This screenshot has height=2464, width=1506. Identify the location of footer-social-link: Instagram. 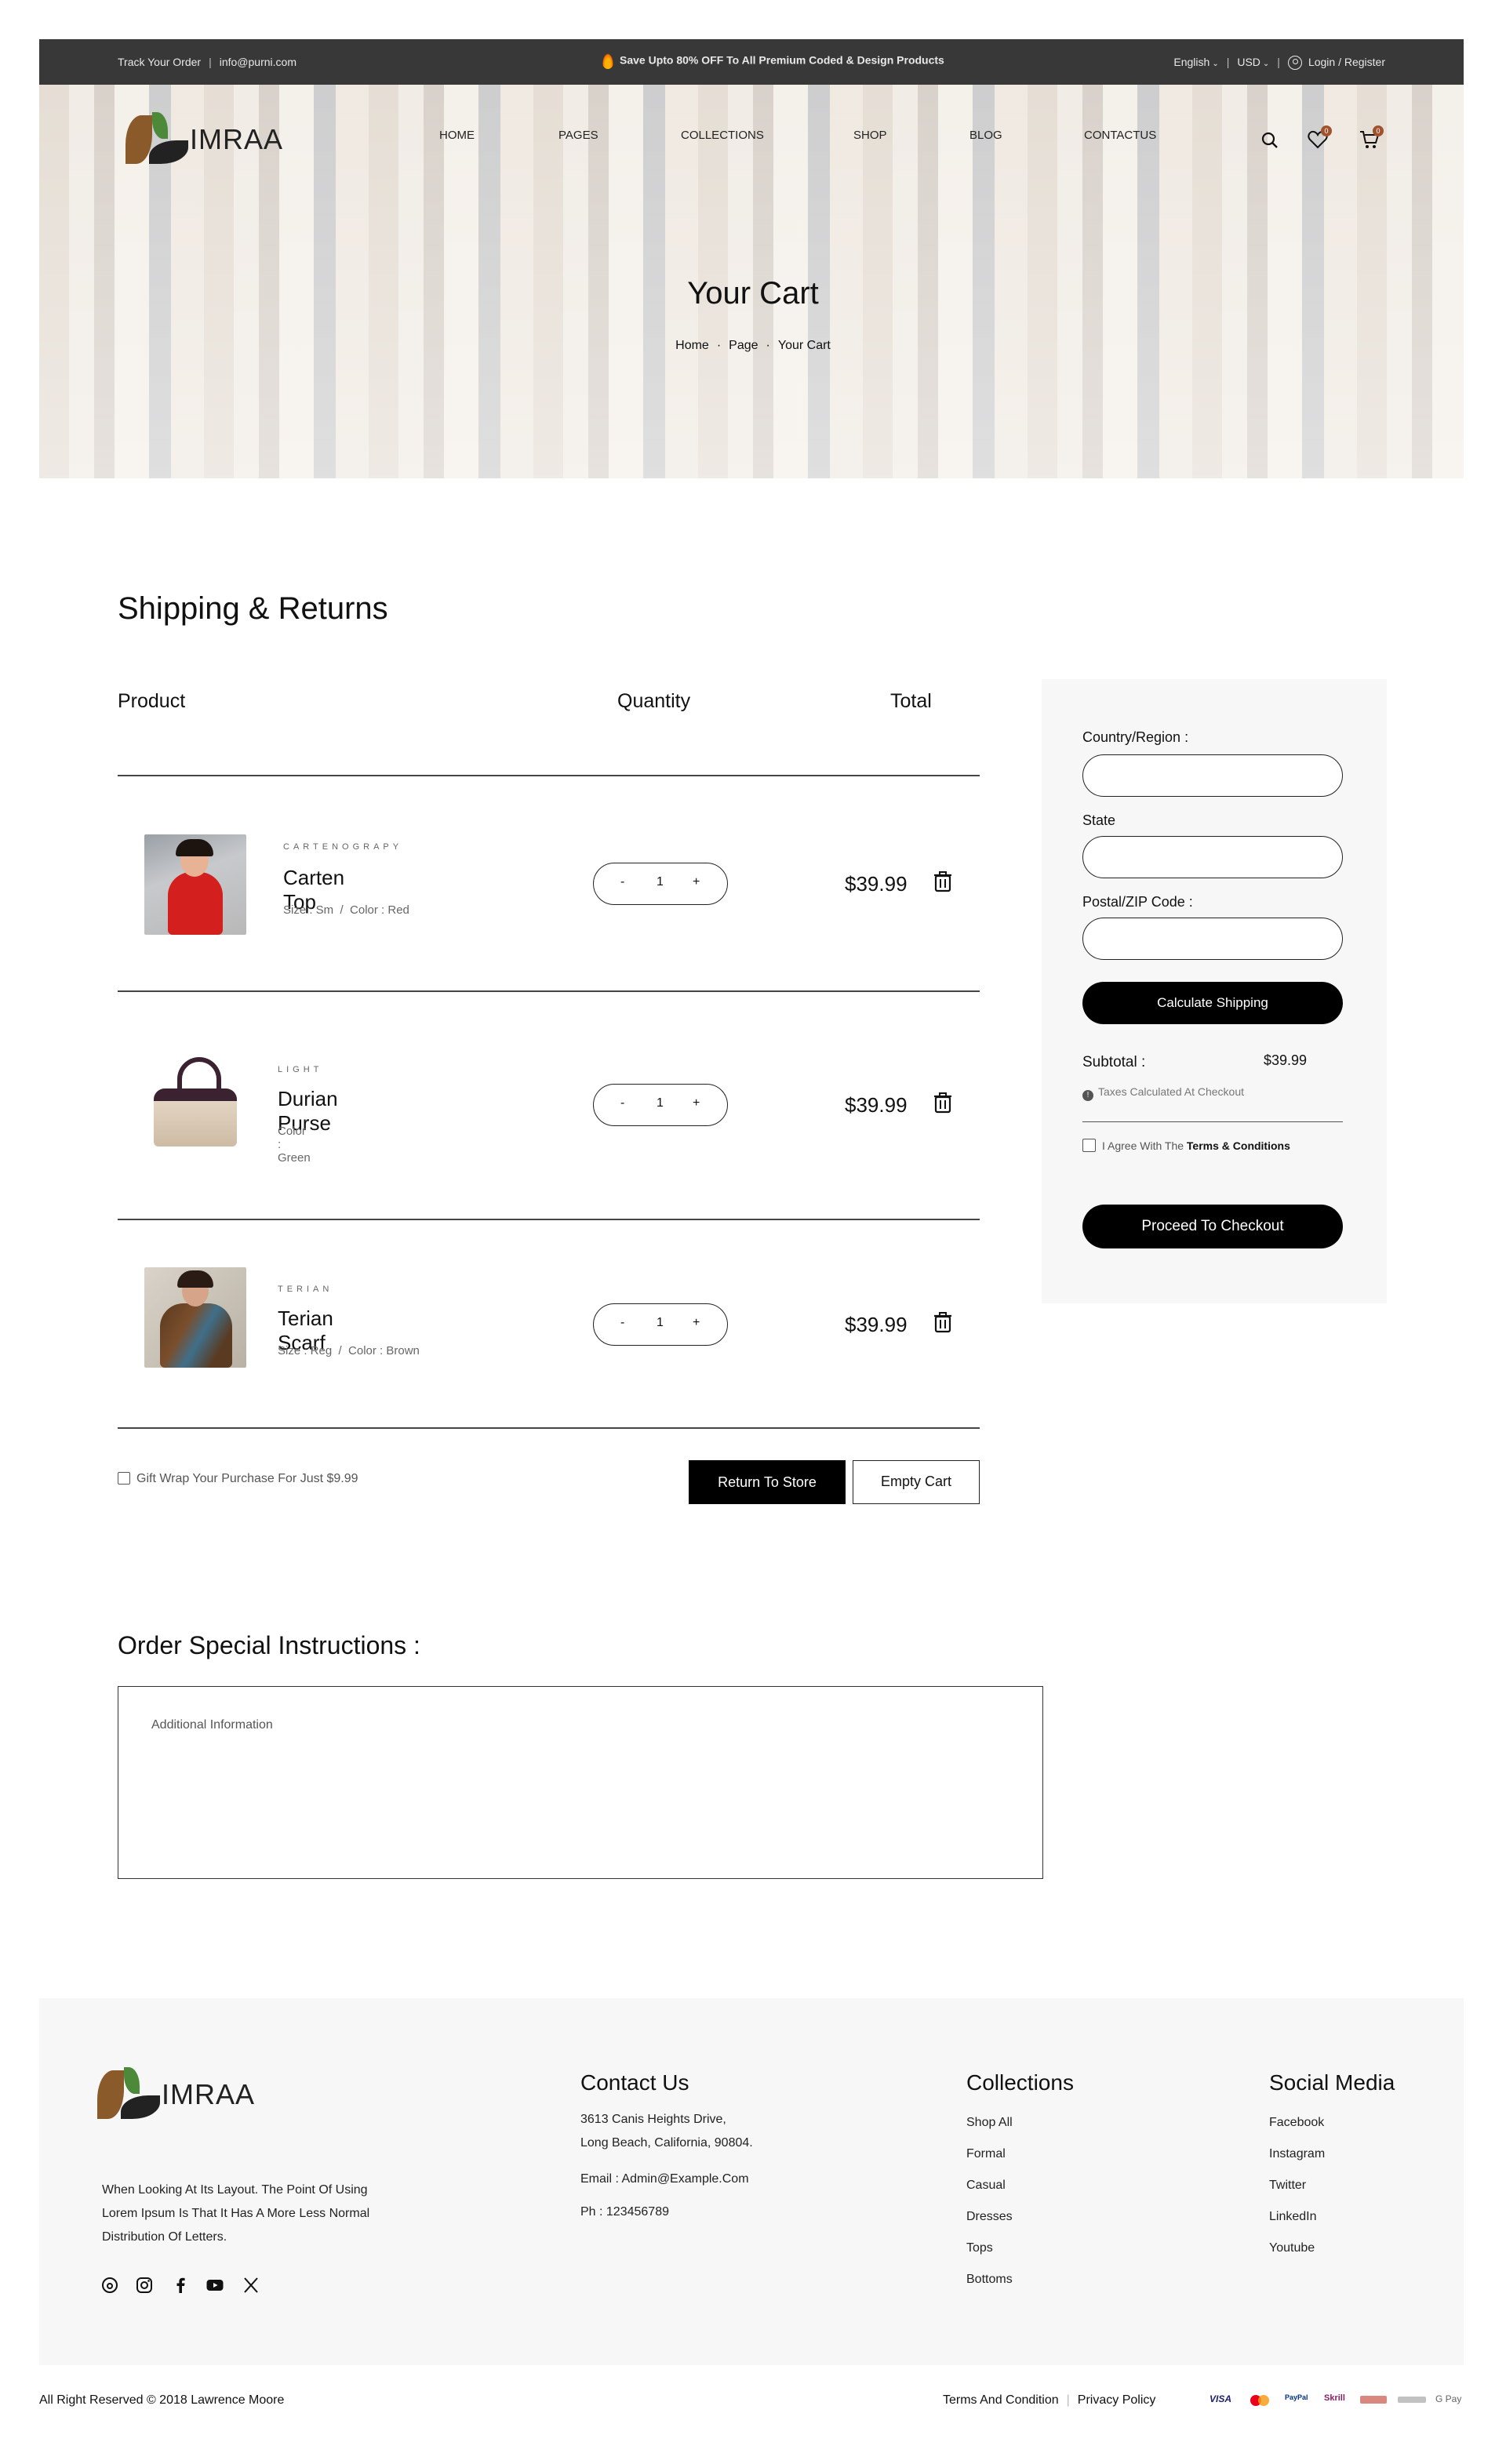
(1297, 2154).